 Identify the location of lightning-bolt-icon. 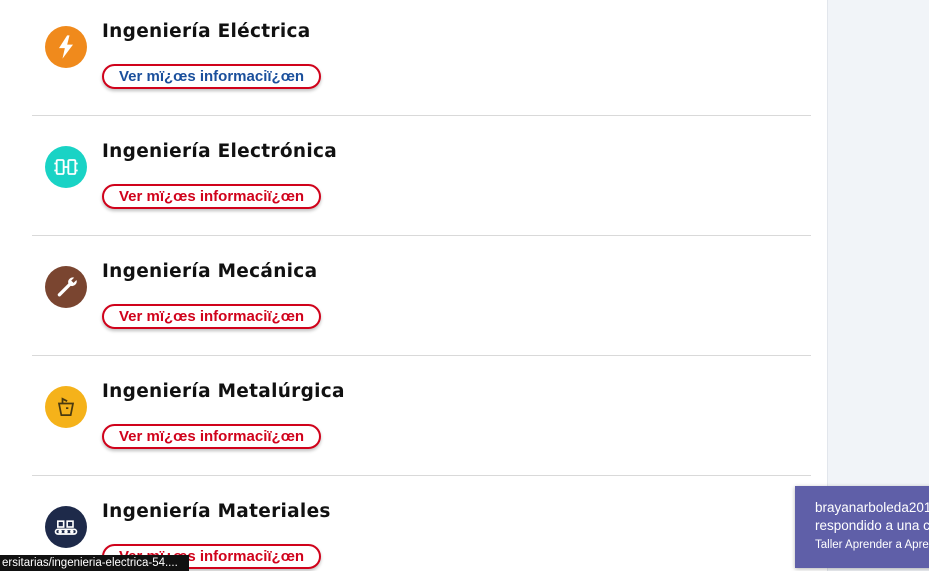
(66, 47).